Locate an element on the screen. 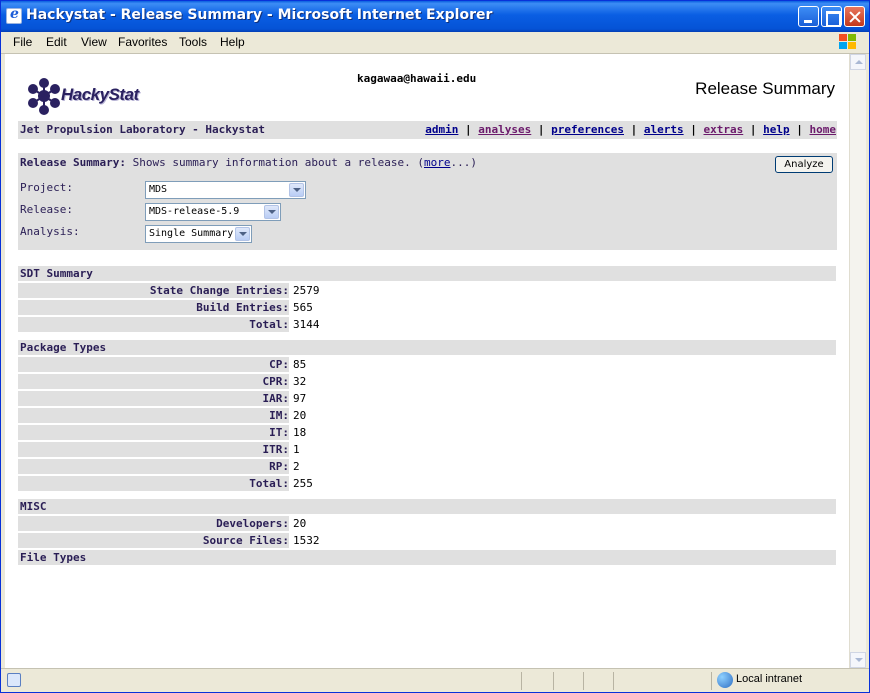 The height and width of the screenshot is (693, 870). project-select: MDS is located at coordinates (225, 190).